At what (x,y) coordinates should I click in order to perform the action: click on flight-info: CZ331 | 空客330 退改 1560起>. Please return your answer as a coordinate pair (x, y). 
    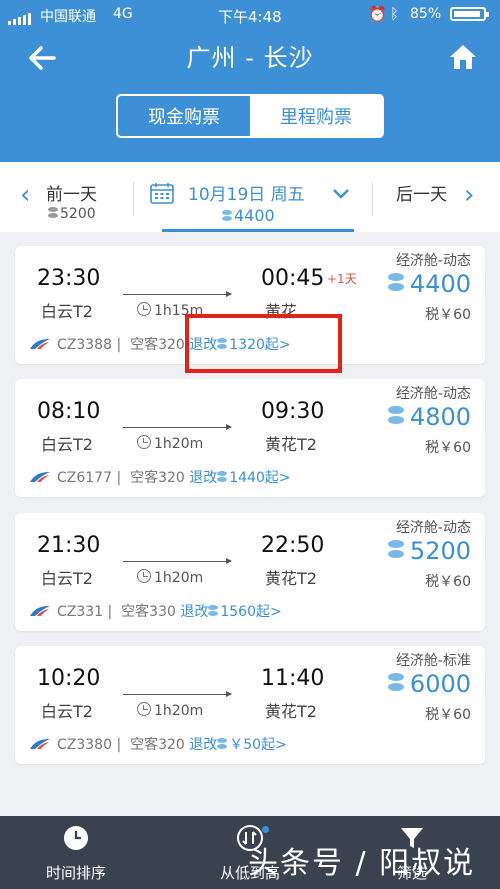
    Looking at the image, I should click on (155, 611).